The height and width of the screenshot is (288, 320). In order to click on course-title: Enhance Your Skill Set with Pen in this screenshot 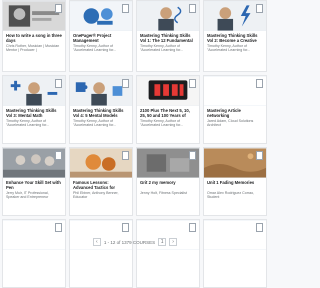, I will do `click(34, 184)`.